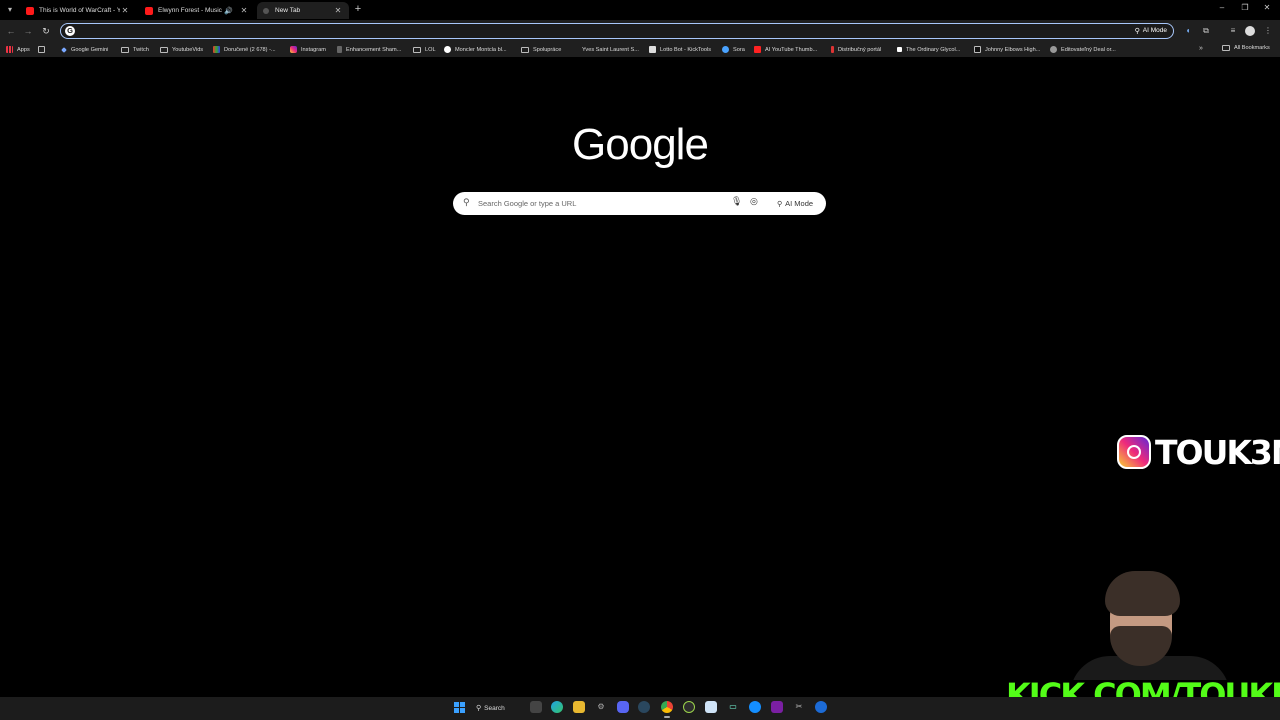 Image resolution: width=1280 pixels, height=720 pixels. I want to click on page-icon, so click(339, 49).